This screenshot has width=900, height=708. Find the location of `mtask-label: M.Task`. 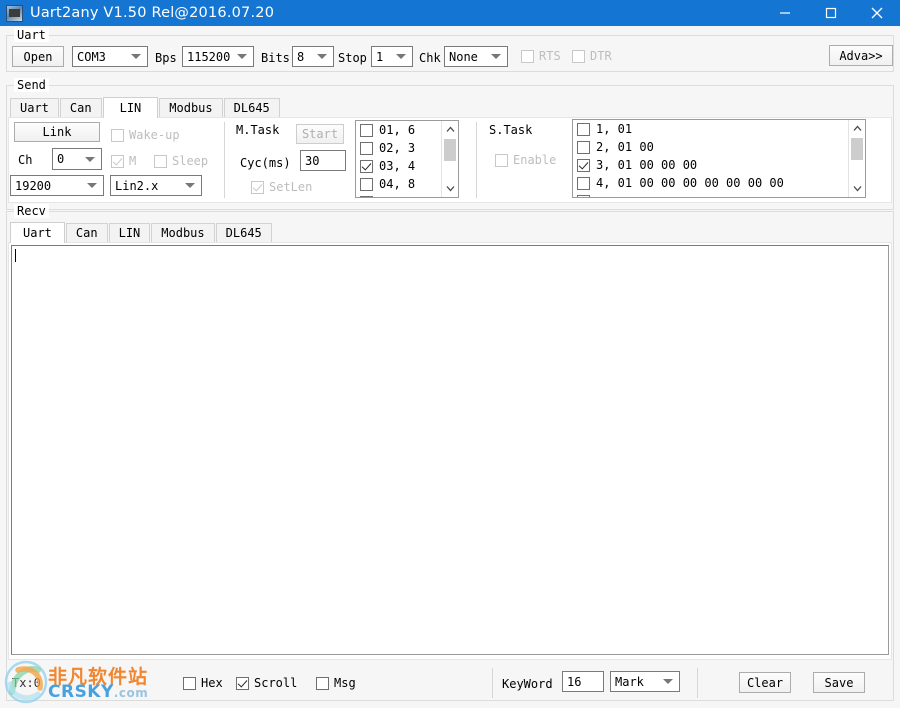

mtask-label: M.Task is located at coordinates (258, 130).